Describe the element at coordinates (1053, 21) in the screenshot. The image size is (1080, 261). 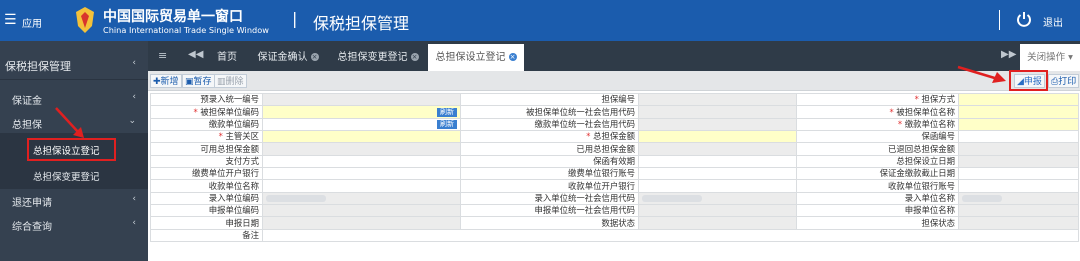
I see `logout-button: 退出` at that location.